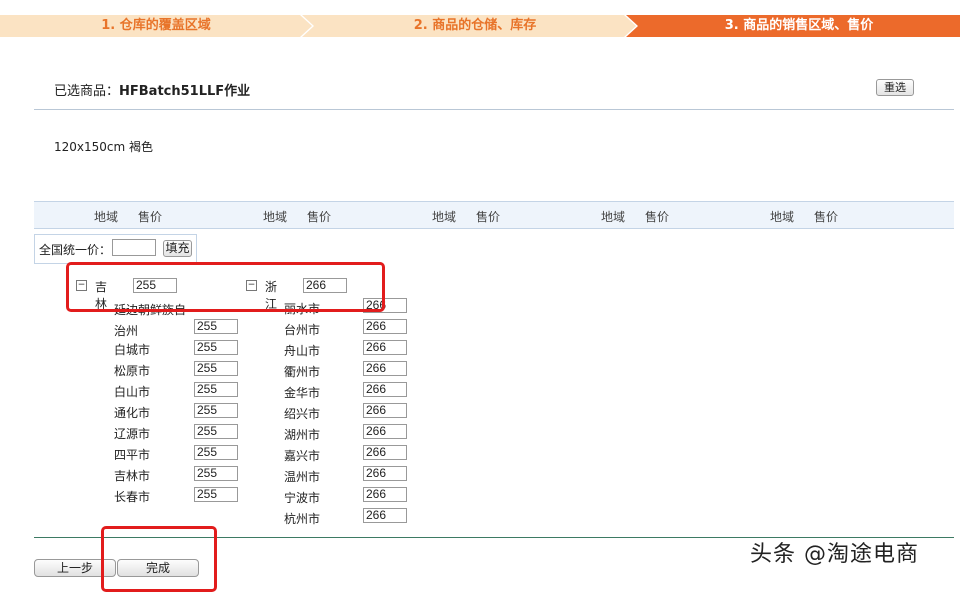 The width and height of the screenshot is (973, 592). Describe the element at coordinates (177, 248) in the screenshot. I see `fill-button: 填充` at that location.